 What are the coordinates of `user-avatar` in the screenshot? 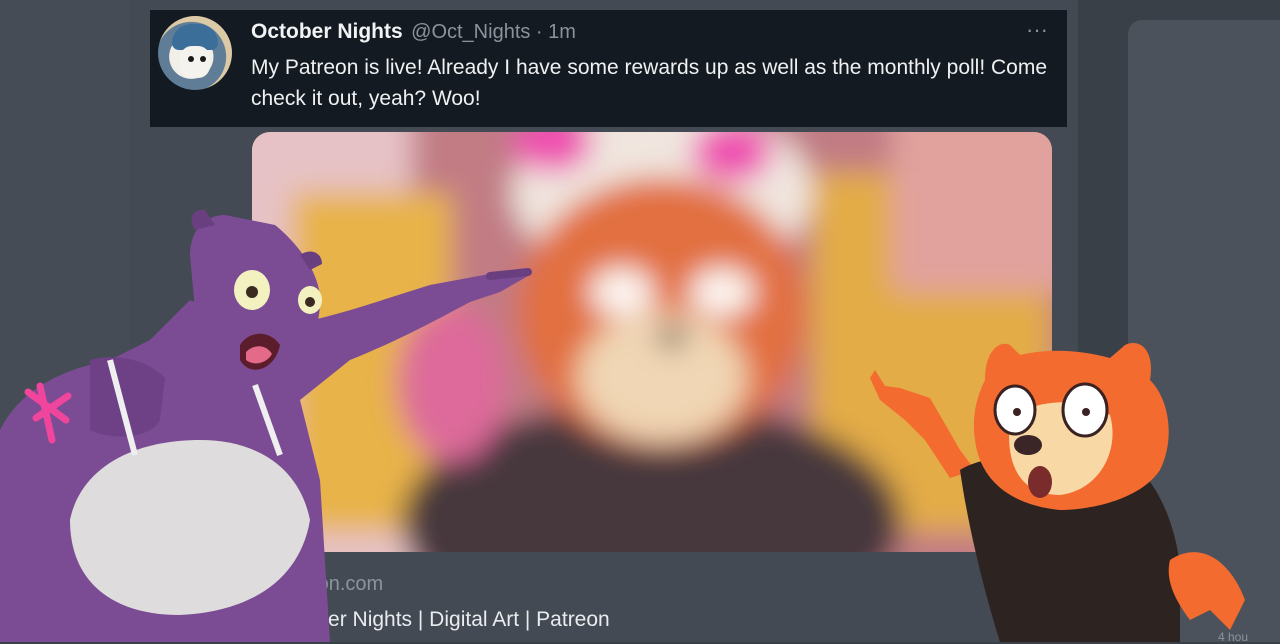 It's located at (195, 53).